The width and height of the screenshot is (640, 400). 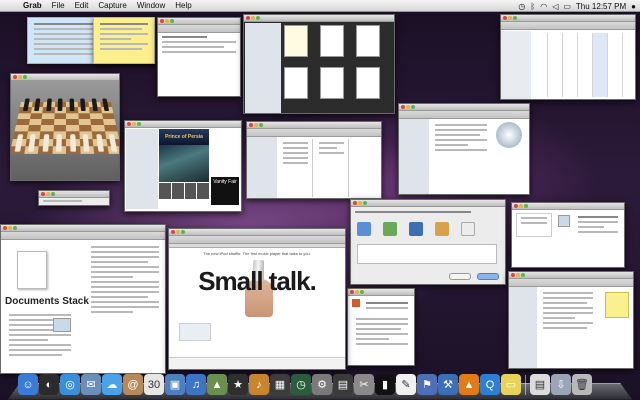 I want to click on documents-window: Documents Stack, so click(x=83, y=299).